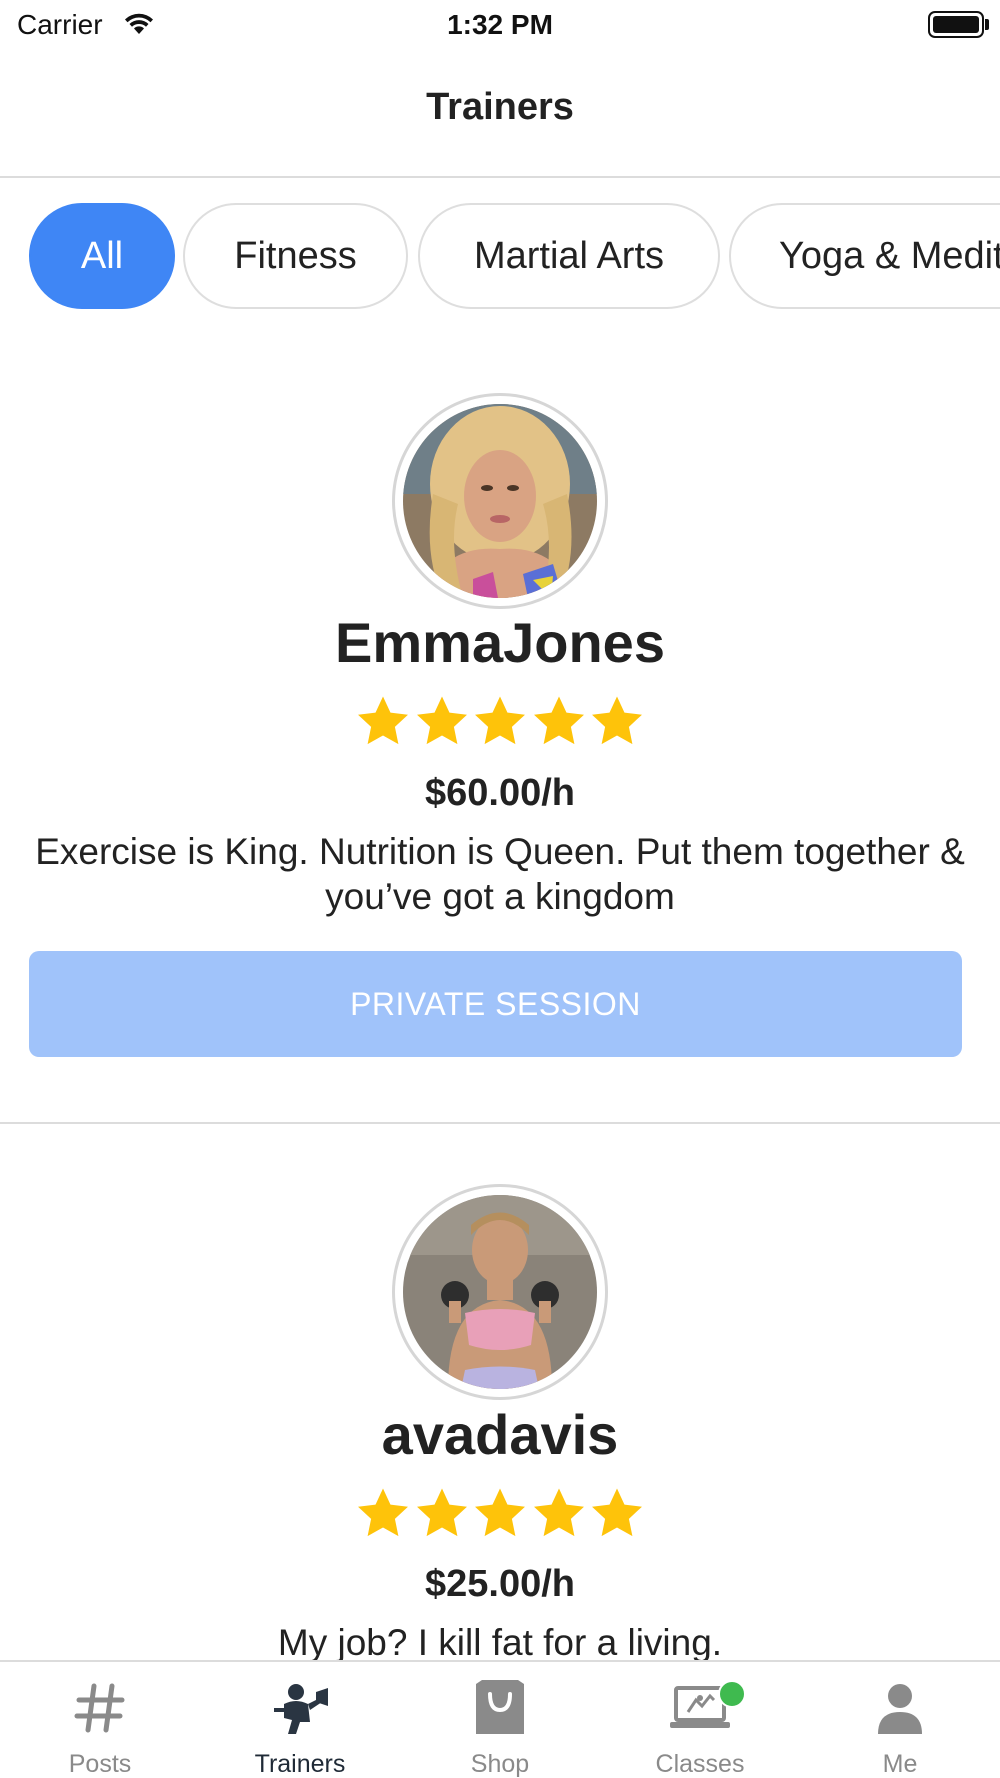 The height and width of the screenshot is (1778, 1000). What do you see at coordinates (569, 256) in the screenshot?
I see `filter-chip-martial-arts: Martial Arts` at bounding box center [569, 256].